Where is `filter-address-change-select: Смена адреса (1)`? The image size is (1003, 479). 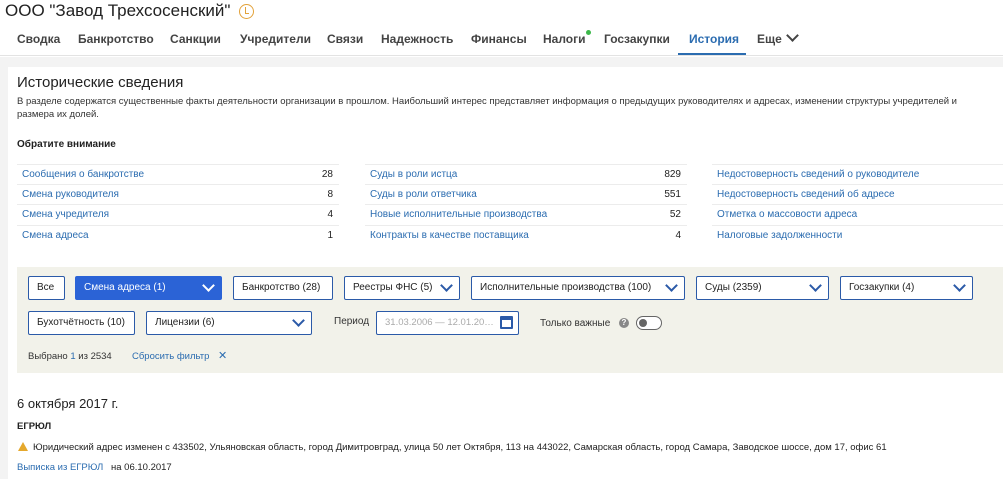 filter-address-change-select: Смена адреса (1) is located at coordinates (148, 288).